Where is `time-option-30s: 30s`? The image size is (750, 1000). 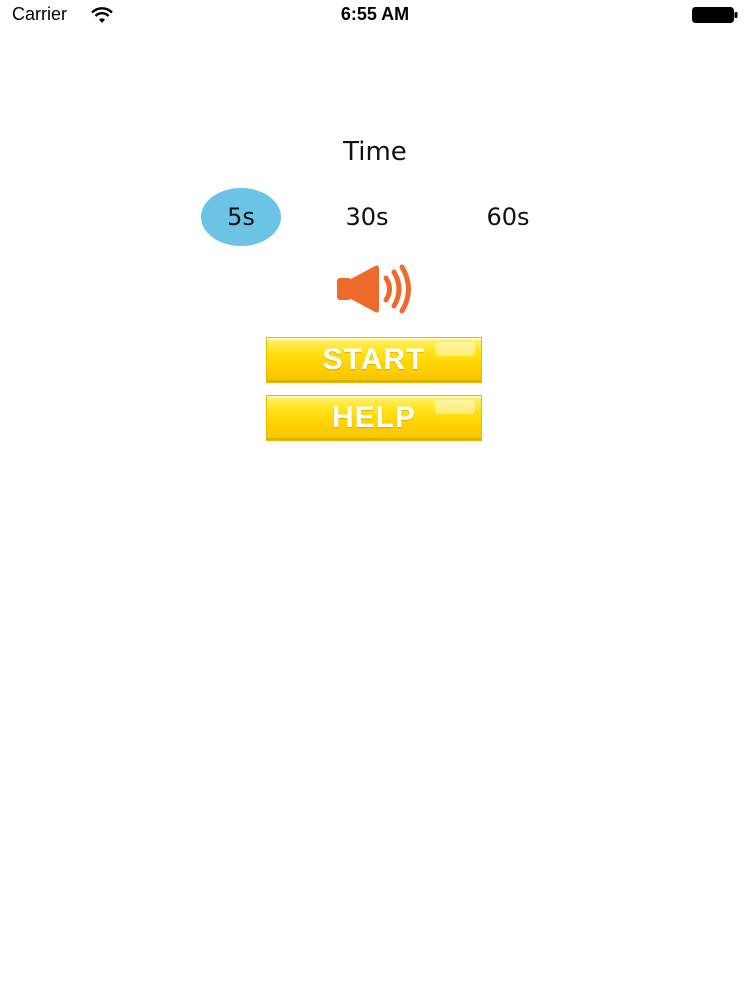
time-option-30s: 30s is located at coordinates (367, 217).